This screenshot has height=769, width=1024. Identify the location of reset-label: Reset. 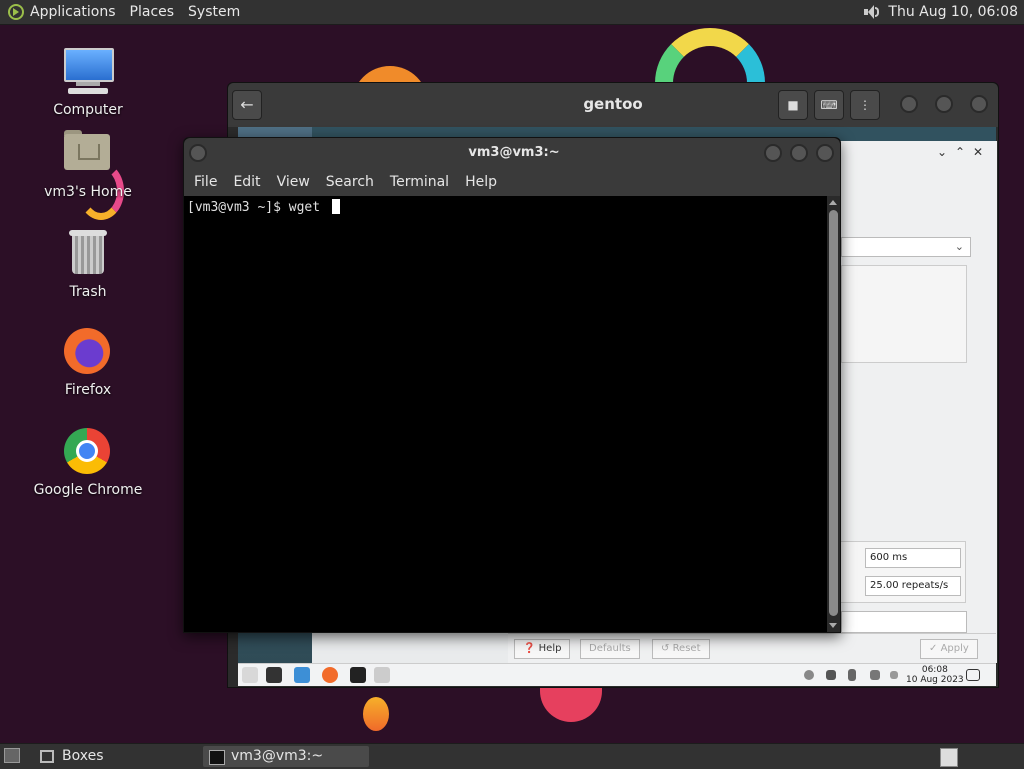
(686, 648).